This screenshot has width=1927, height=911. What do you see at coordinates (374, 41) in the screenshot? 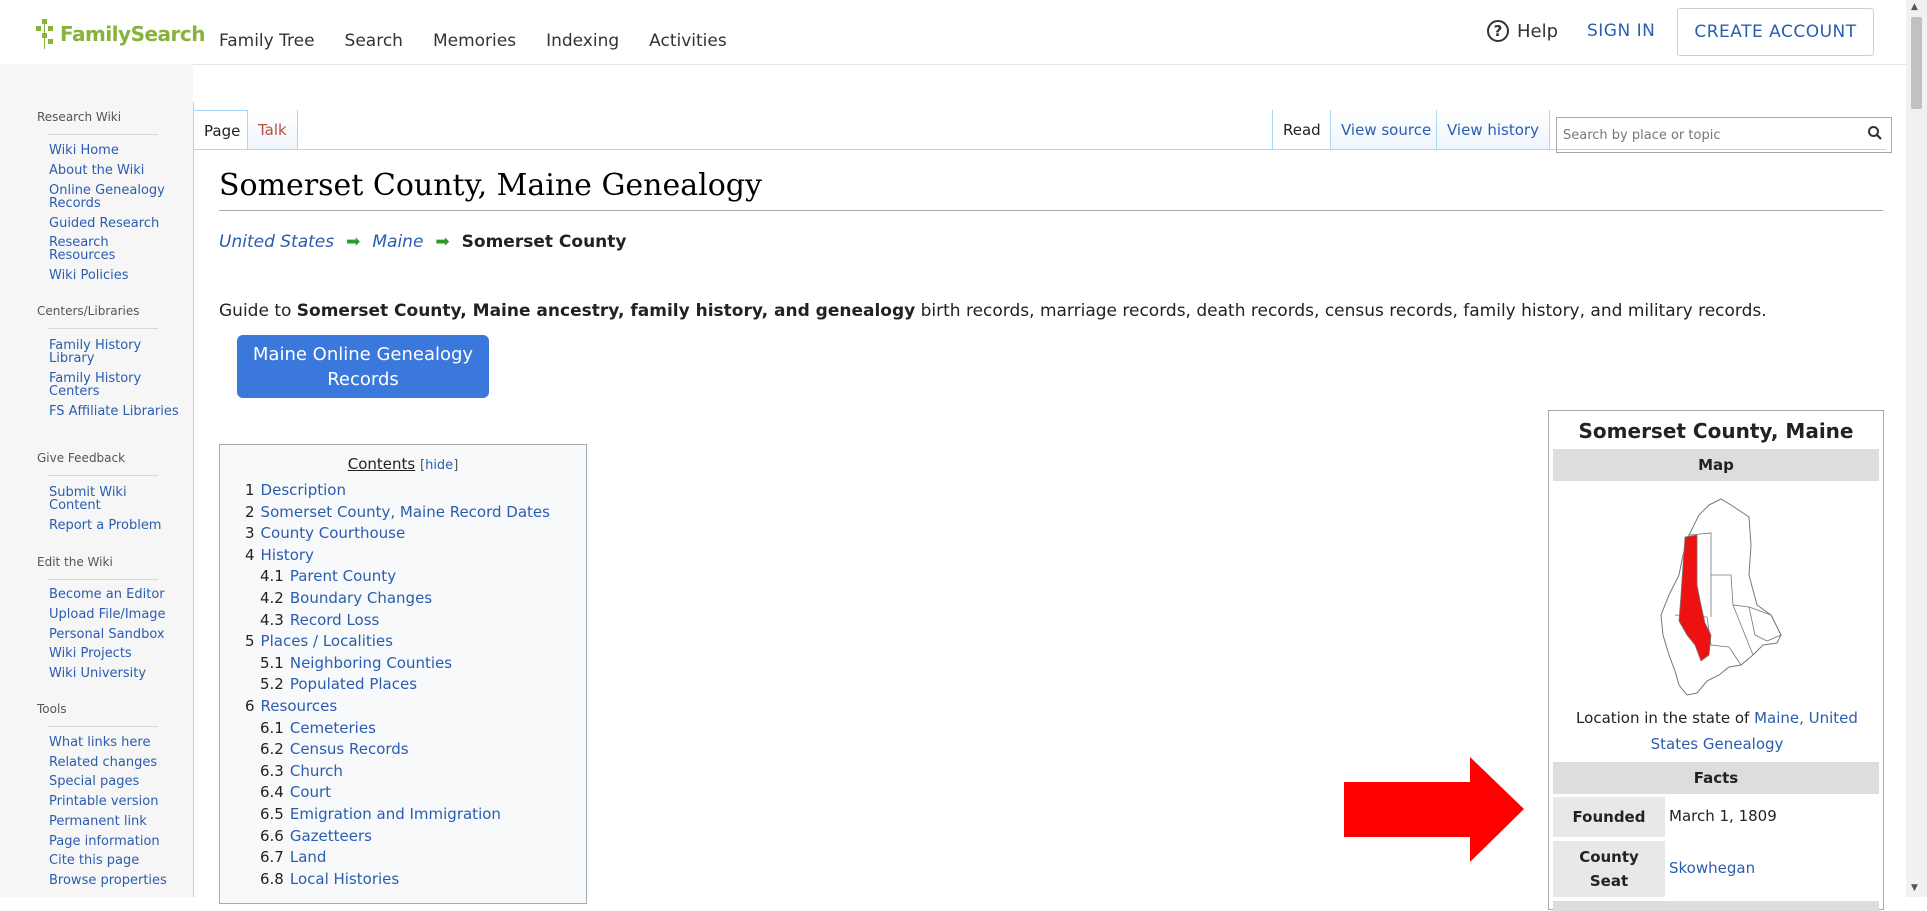
I see `nav-search: Search` at bounding box center [374, 41].